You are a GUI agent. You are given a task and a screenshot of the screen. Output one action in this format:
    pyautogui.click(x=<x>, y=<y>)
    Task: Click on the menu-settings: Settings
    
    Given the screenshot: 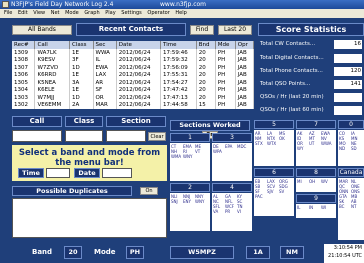 What is the action you would take?
    pyautogui.click(x=131, y=13)
    